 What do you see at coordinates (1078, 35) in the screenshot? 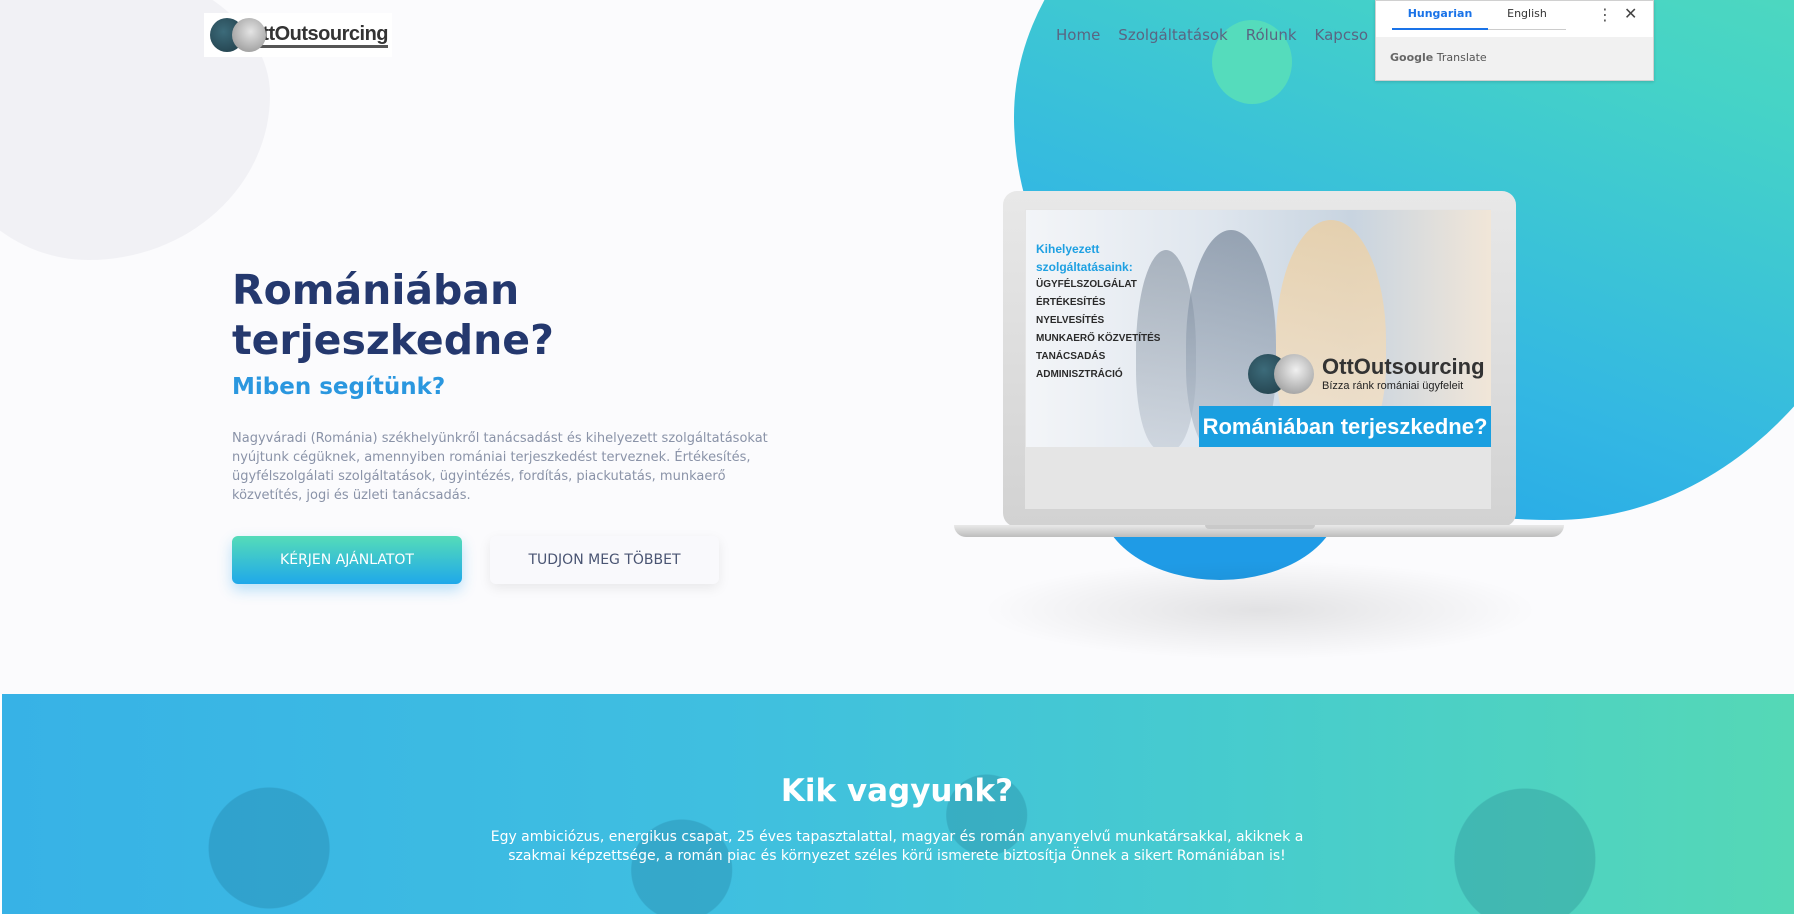
I see `nav-item-home: Home` at bounding box center [1078, 35].